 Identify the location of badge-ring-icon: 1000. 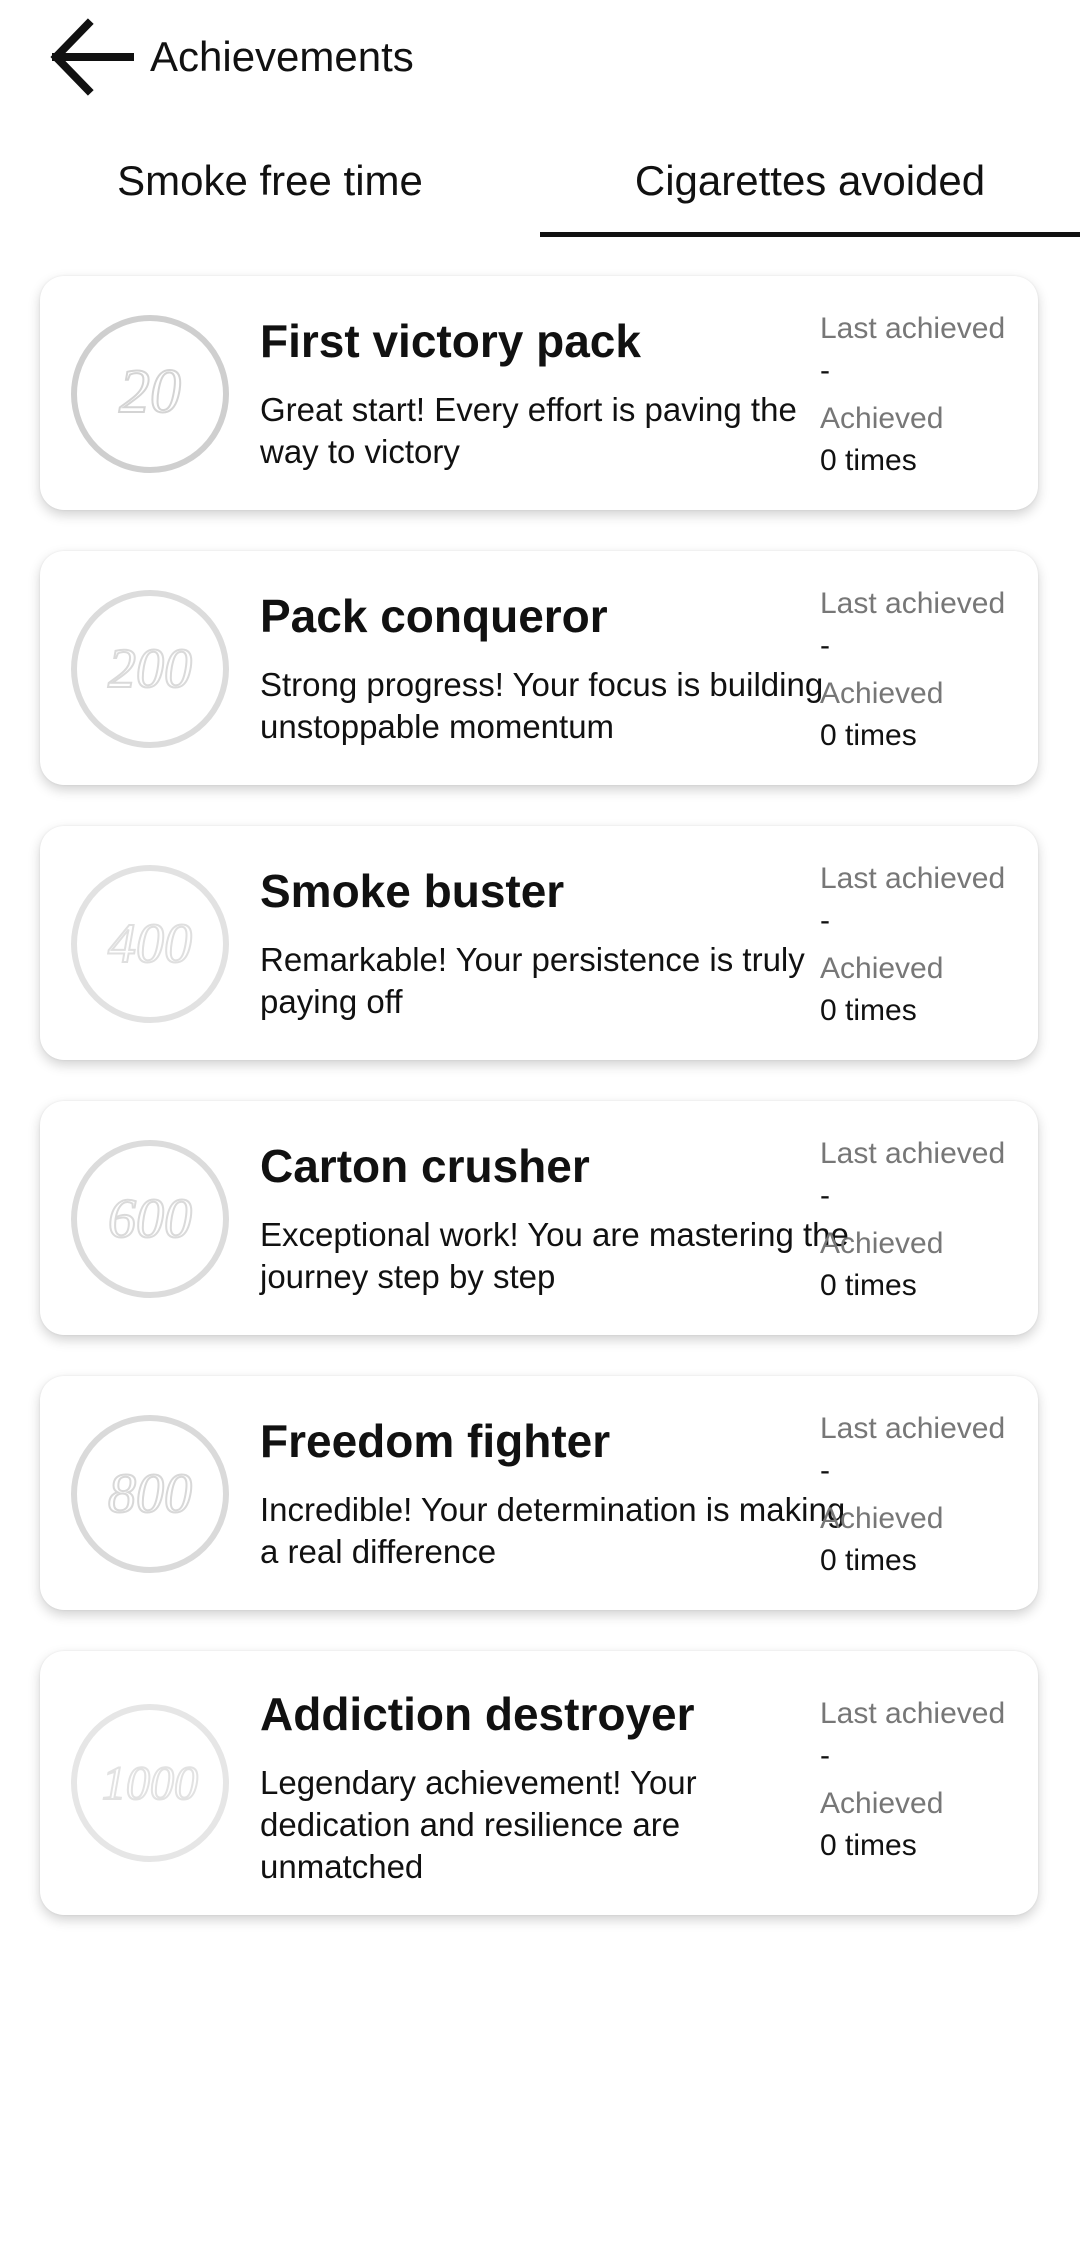
(150, 1783).